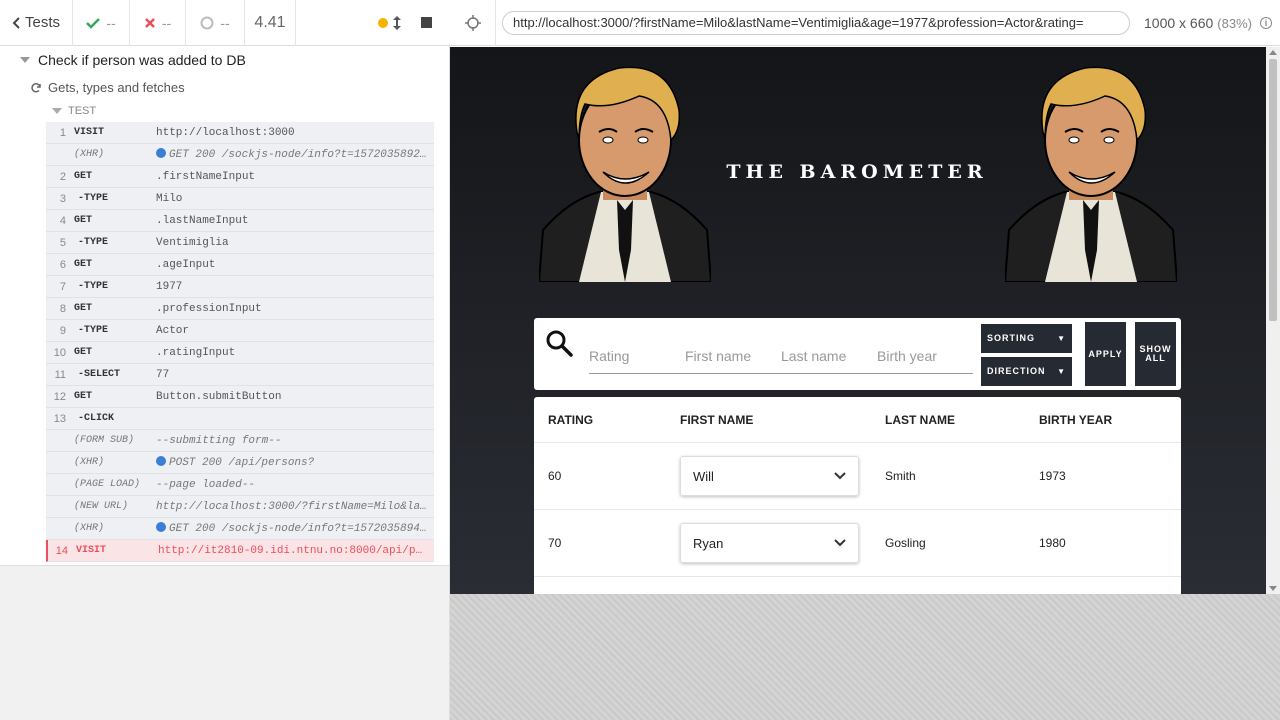 This screenshot has height=720, width=1280. What do you see at coordinates (733, 360) in the screenshot?
I see `first-name-filter-input: First name` at bounding box center [733, 360].